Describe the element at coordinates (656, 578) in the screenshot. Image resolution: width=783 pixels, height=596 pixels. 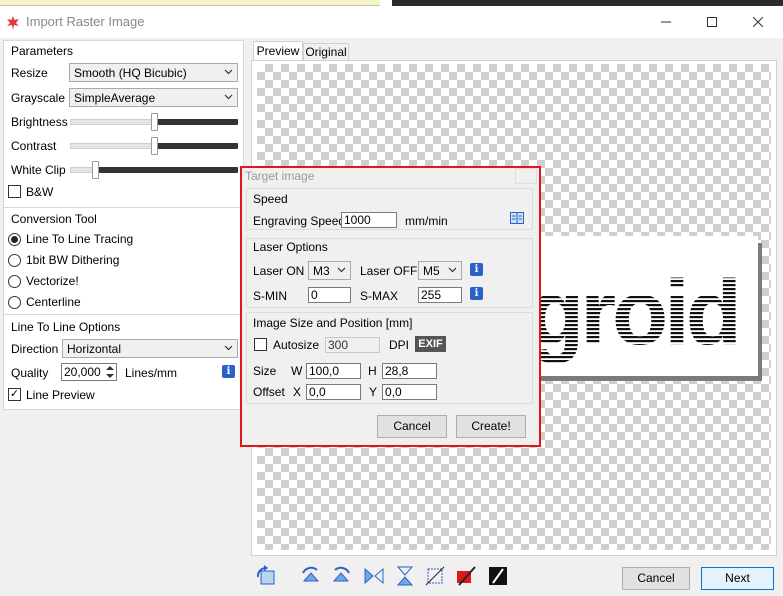
I see `cancel-button: Cancel` at that location.